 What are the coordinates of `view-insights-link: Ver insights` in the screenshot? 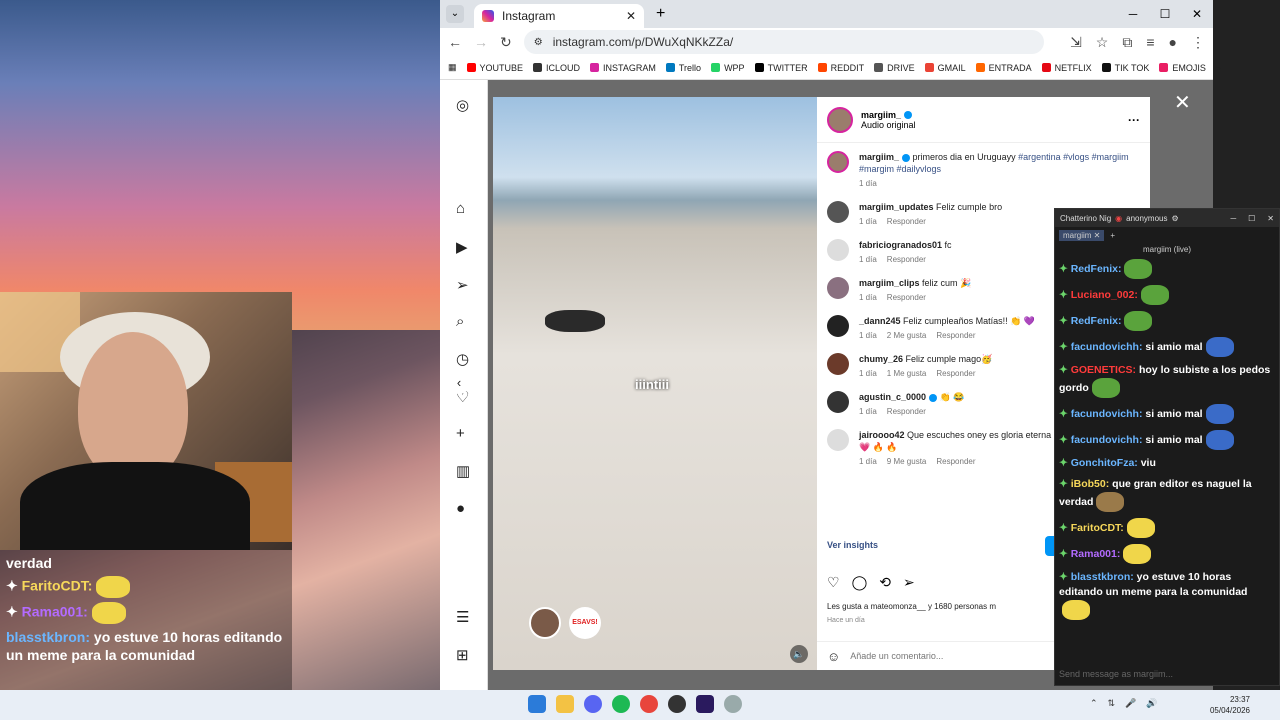 It's located at (852, 545).